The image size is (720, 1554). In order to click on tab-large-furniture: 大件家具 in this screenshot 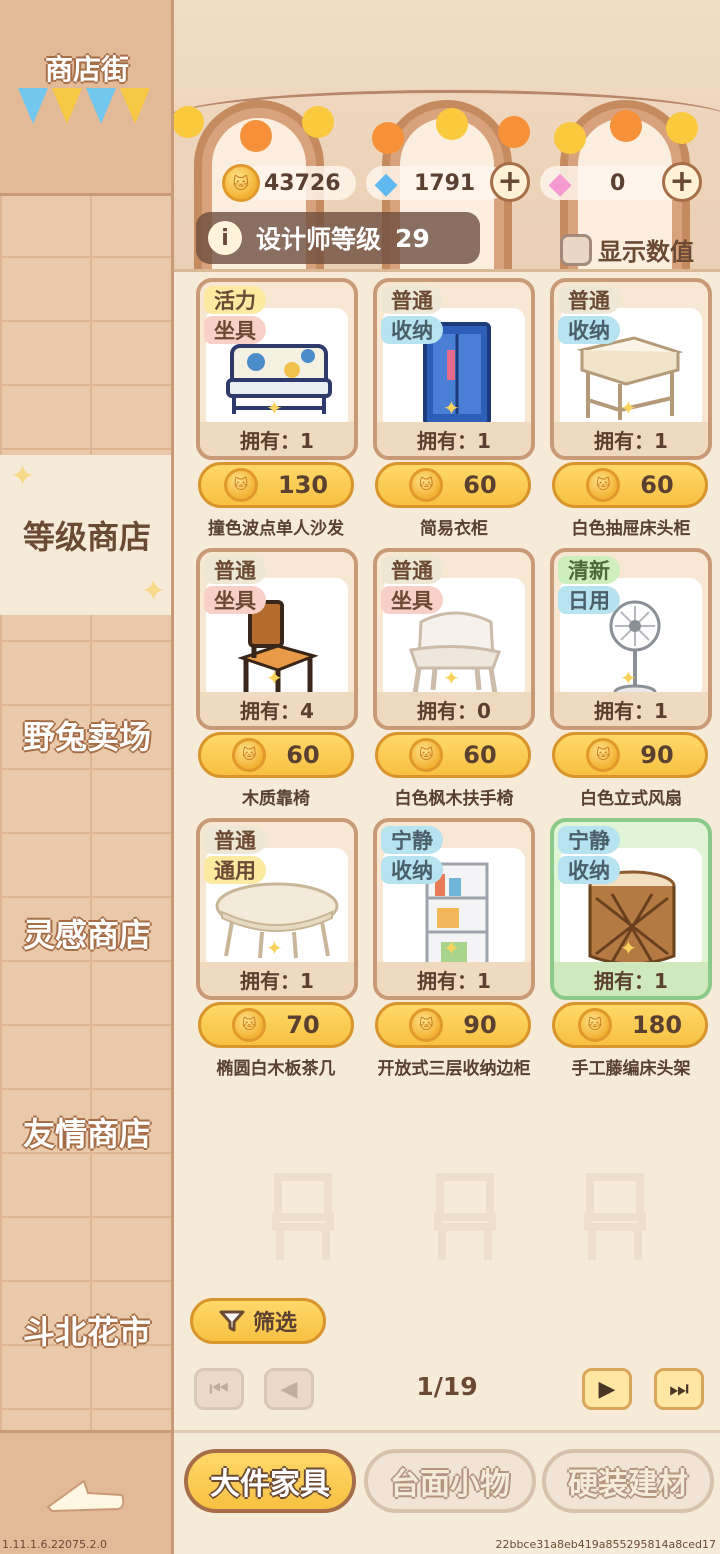, I will do `click(270, 1481)`.